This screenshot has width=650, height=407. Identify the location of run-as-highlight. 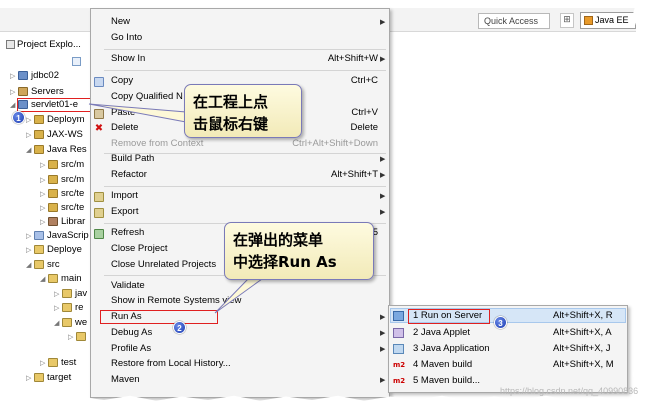
(159, 317).